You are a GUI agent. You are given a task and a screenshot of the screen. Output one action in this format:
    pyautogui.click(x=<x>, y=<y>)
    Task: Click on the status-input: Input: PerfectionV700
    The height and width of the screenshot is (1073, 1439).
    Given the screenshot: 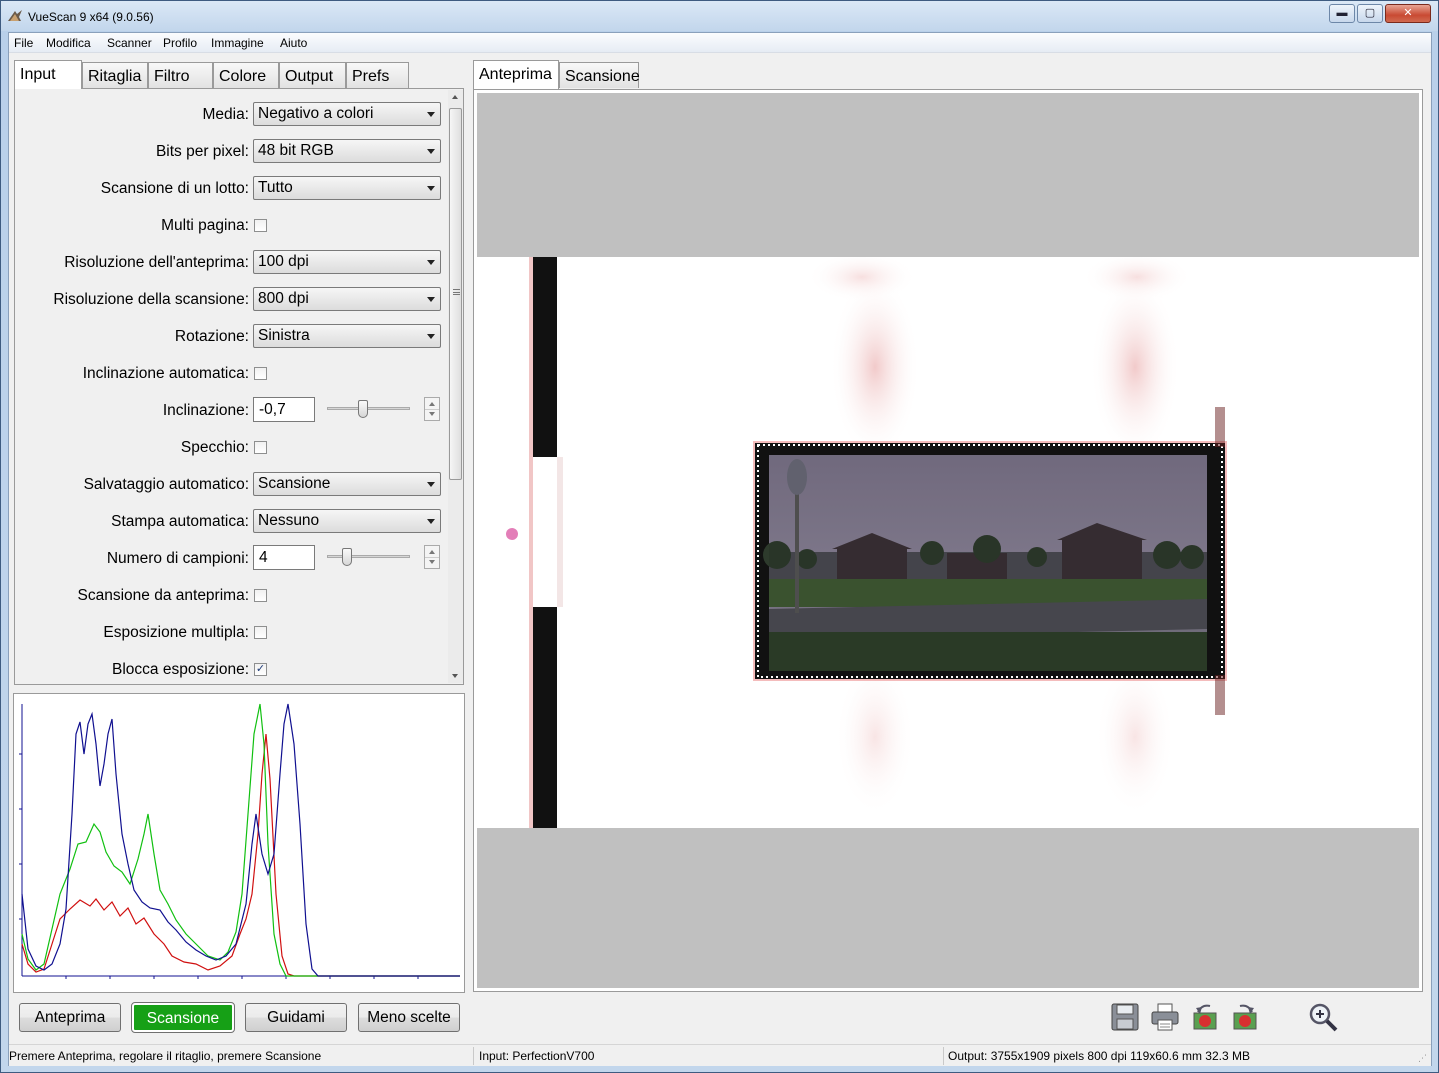 What is the action you would take?
    pyautogui.click(x=537, y=1056)
    